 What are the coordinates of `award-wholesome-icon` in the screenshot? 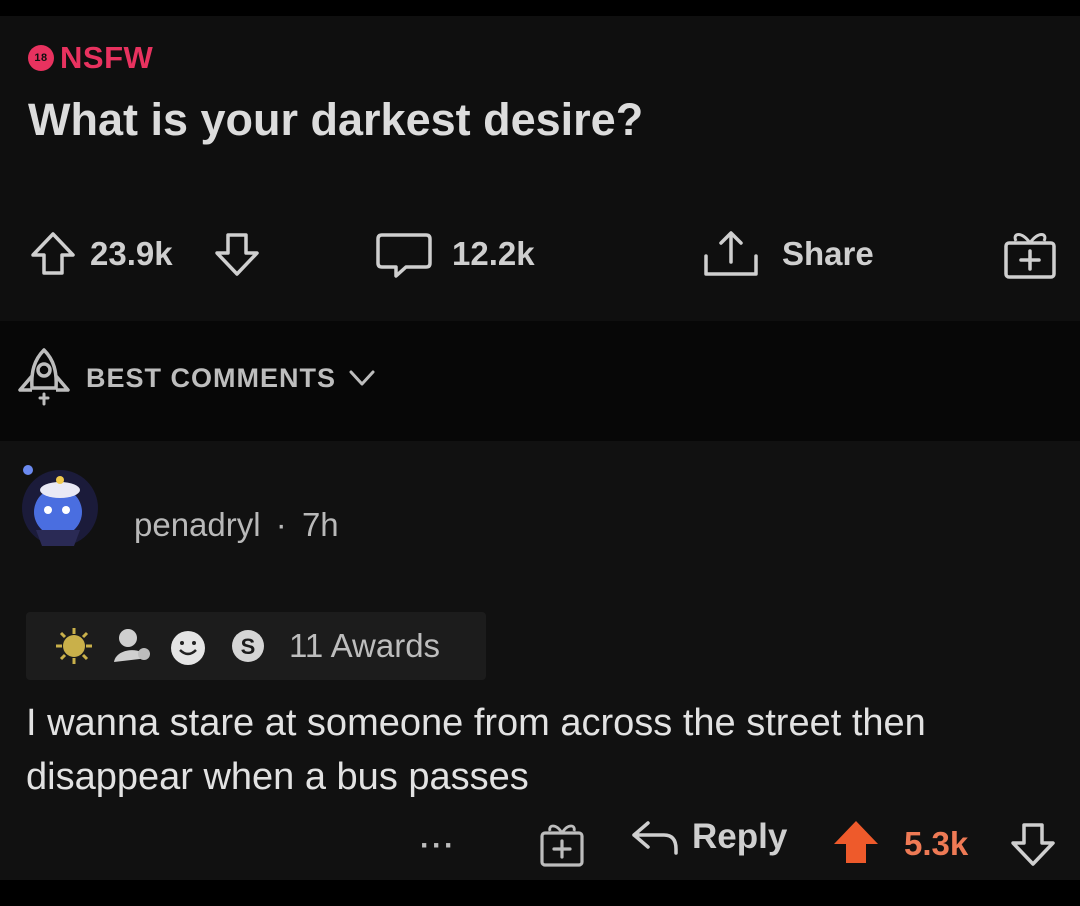 It's located at (188, 648).